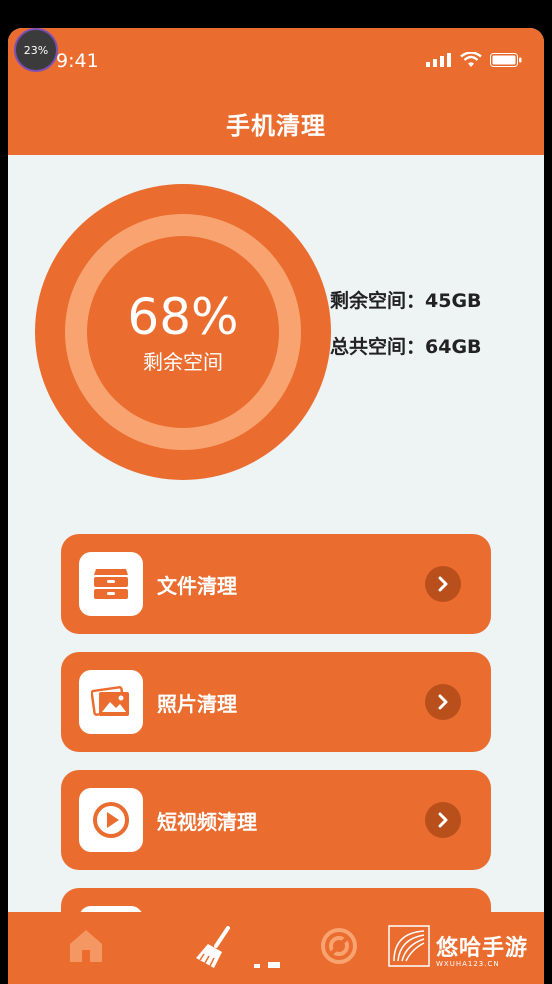 The width and height of the screenshot is (552, 984). Describe the element at coordinates (276, 126) in the screenshot. I see `page-title: 手机清理` at that location.